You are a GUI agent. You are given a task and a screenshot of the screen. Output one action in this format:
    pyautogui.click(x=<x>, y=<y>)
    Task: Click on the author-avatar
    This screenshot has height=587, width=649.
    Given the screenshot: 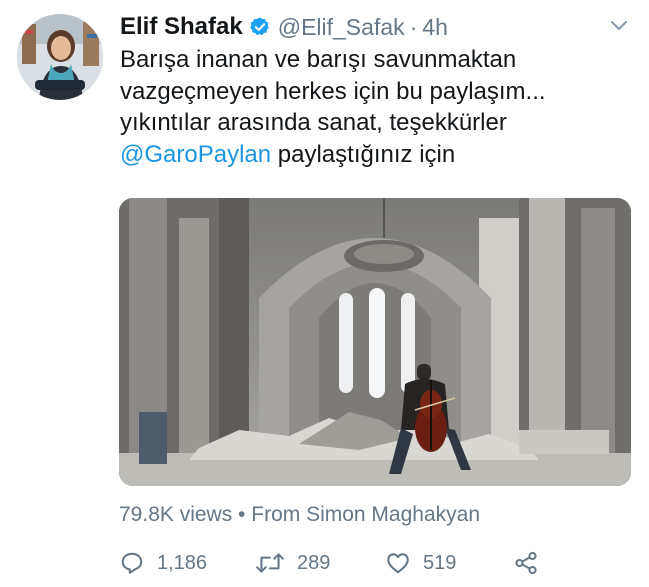 What is the action you would take?
    pyautogui.click(x=60, y=57)
    